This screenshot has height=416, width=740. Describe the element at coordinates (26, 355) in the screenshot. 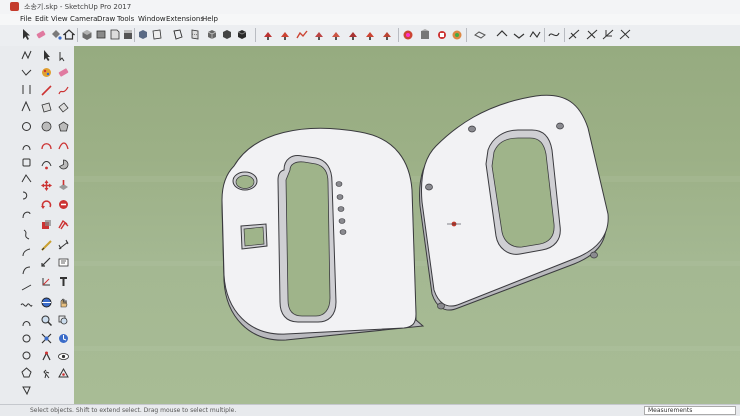

I see `circle-2-icon` at that location.